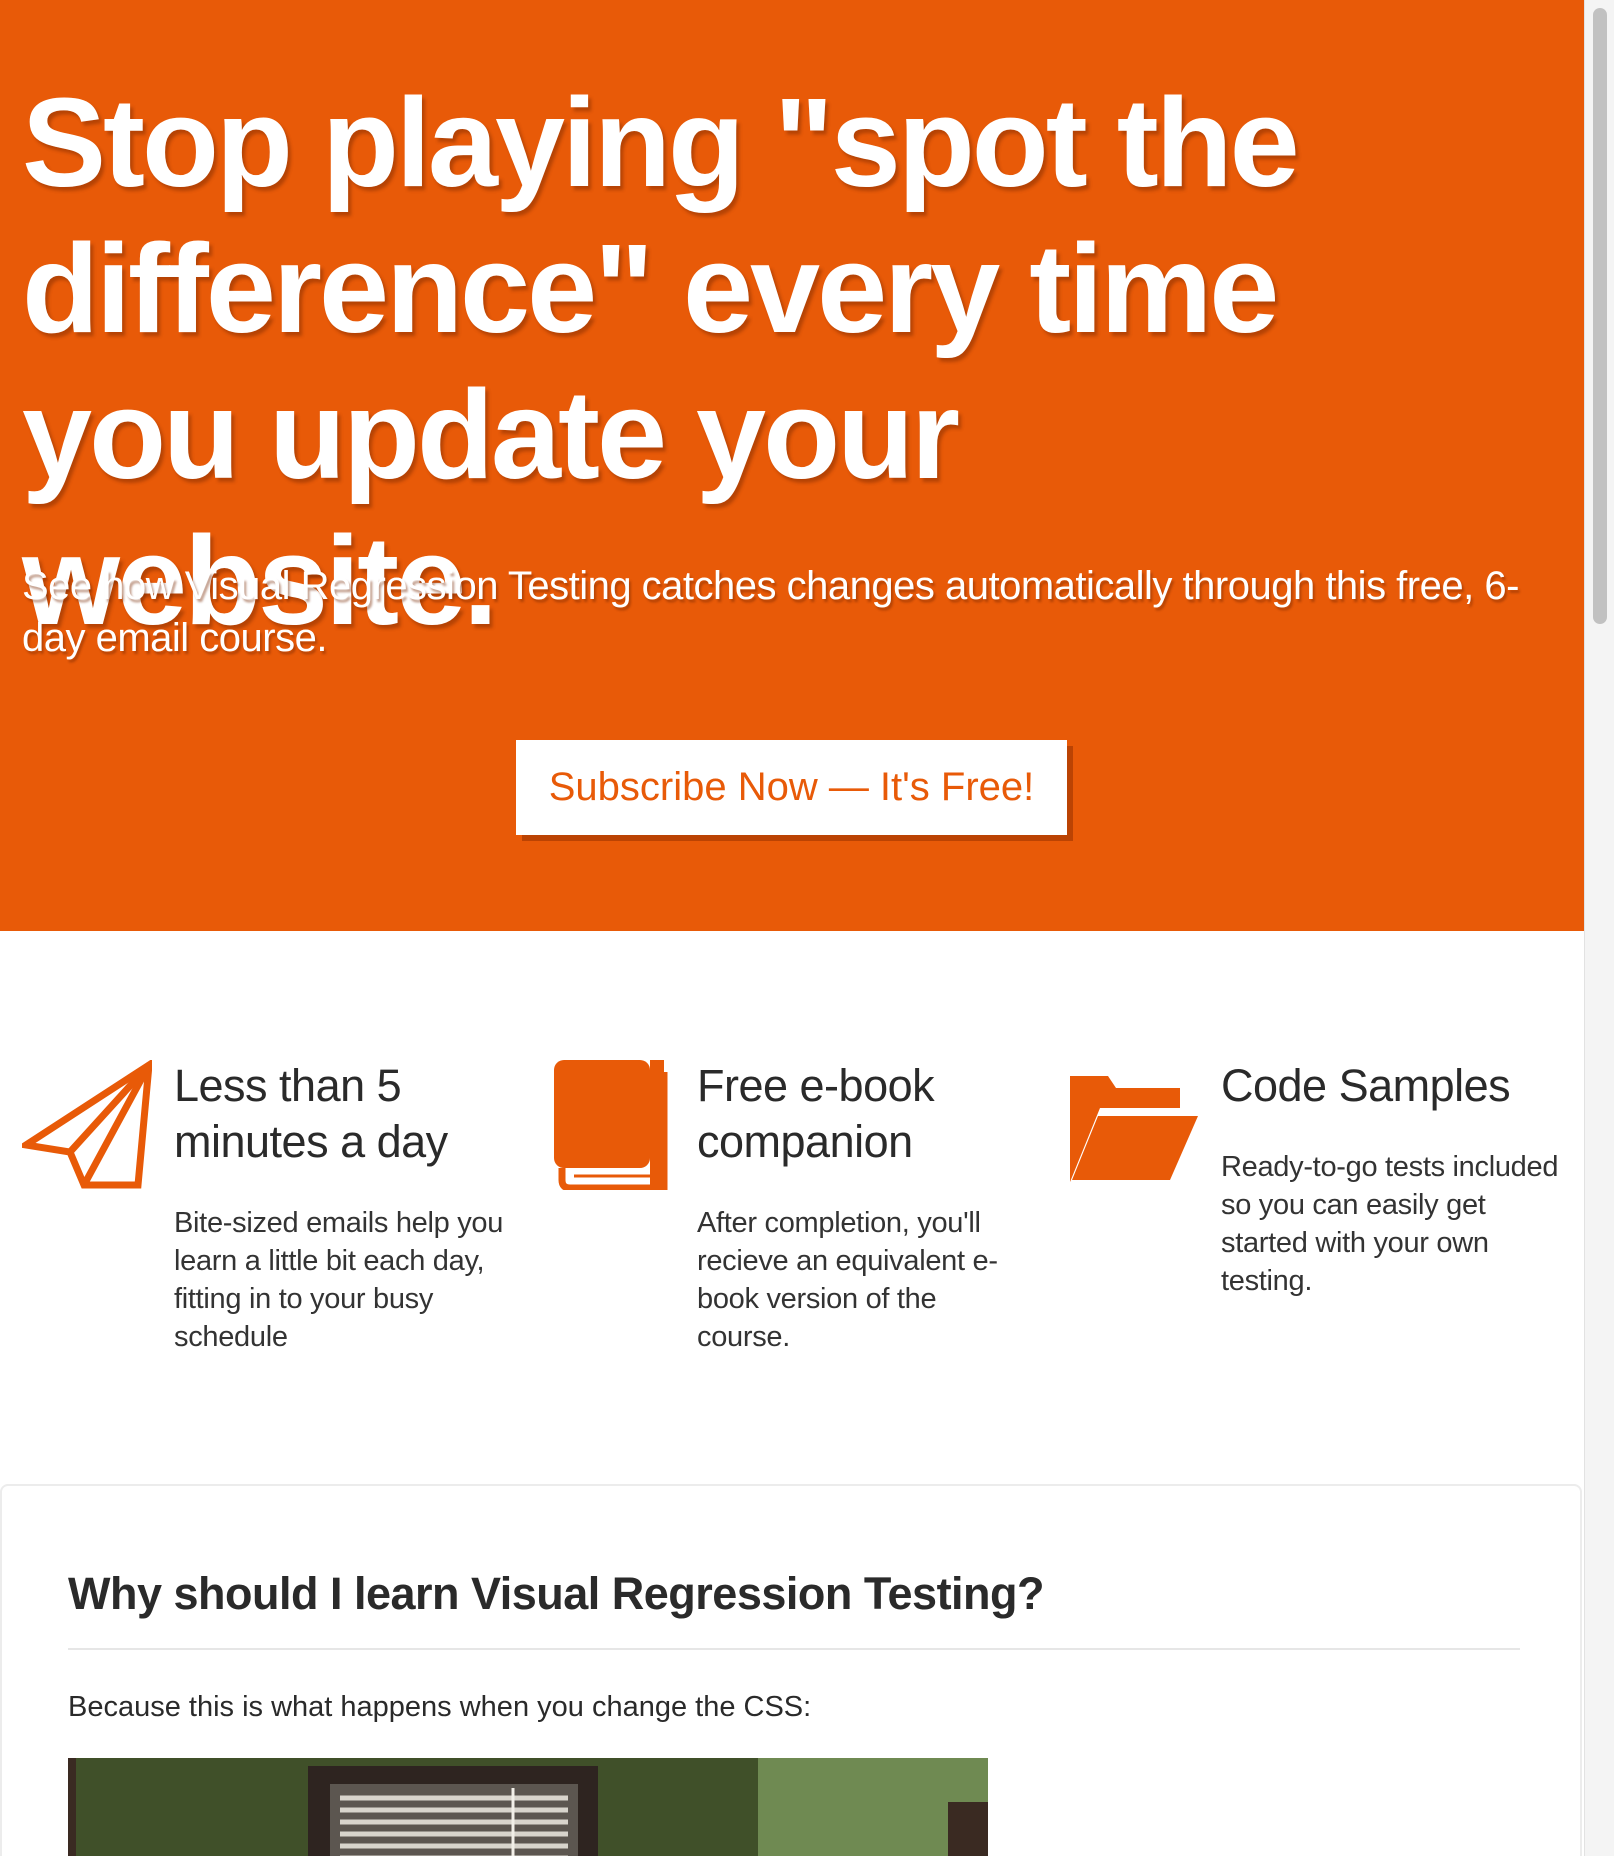 The width and height of the screenshot is (1614, 1856). Describe the element at coordinates (791, 787) in the screenshot. I see `subscribe-button: Subscribe Now — It's Free!` at that location.